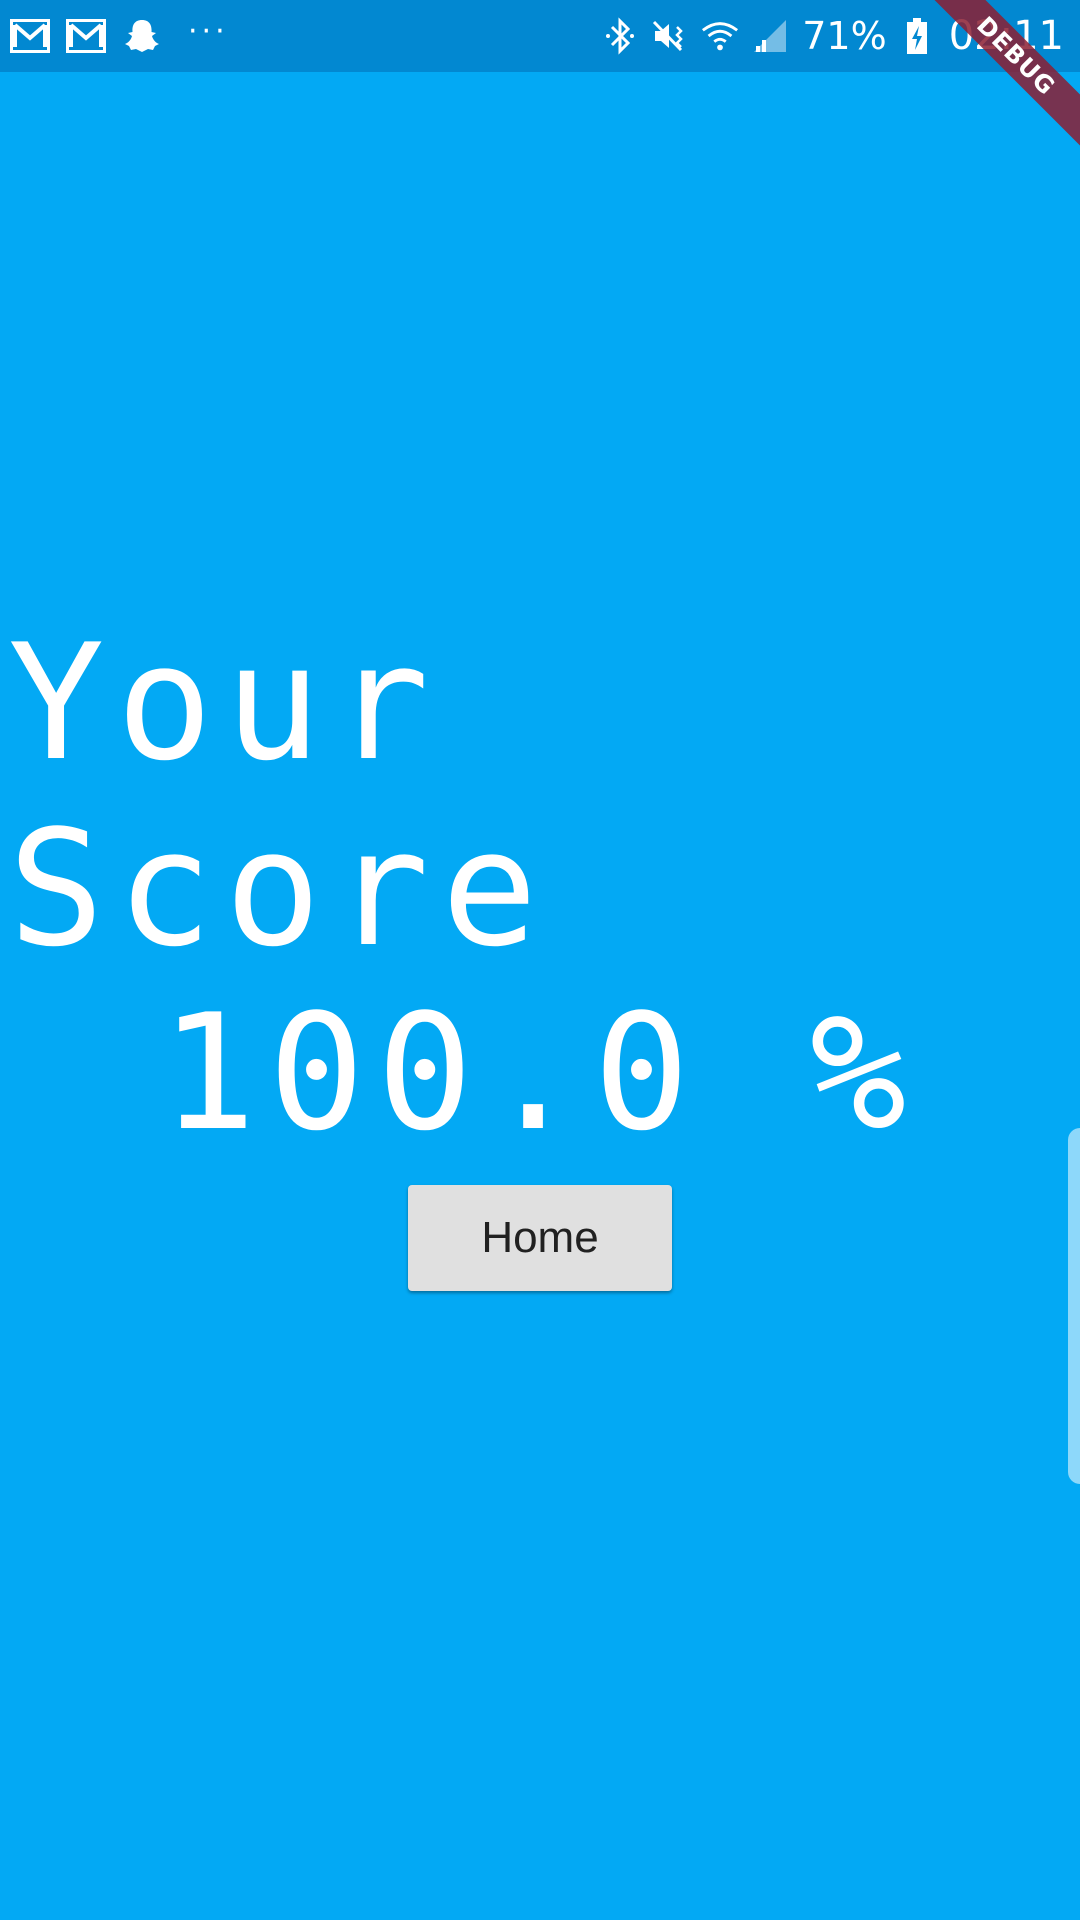  I want to click on score-title: Your Score, so click(279, 795).